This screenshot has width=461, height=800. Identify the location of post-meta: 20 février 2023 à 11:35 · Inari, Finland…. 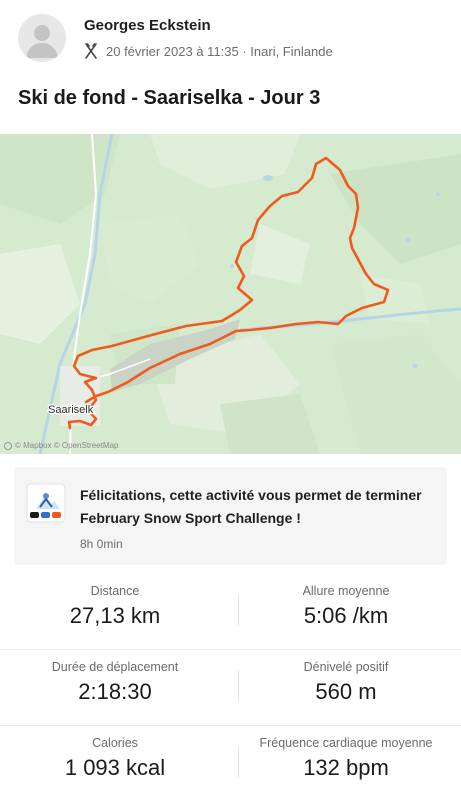
(208, 51).